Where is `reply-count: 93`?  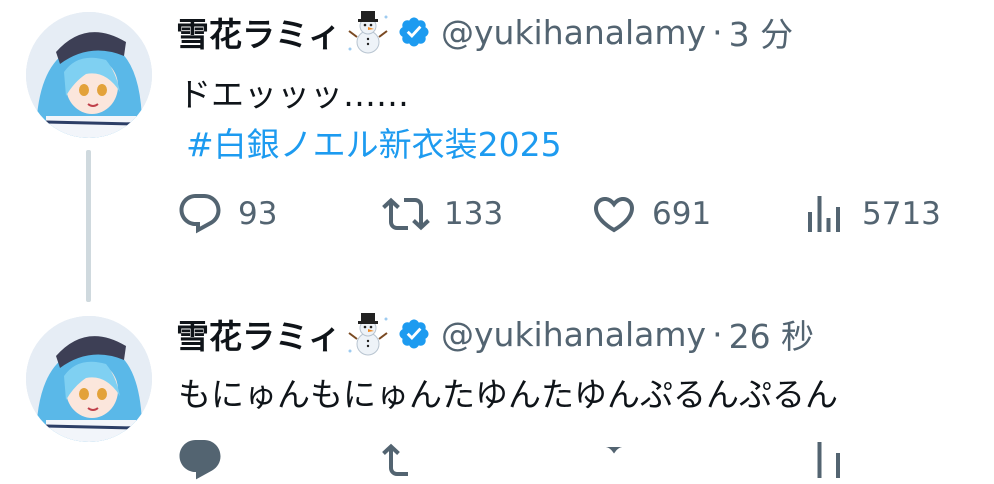 reply-count: 93 is located at coordinates (258, 214).